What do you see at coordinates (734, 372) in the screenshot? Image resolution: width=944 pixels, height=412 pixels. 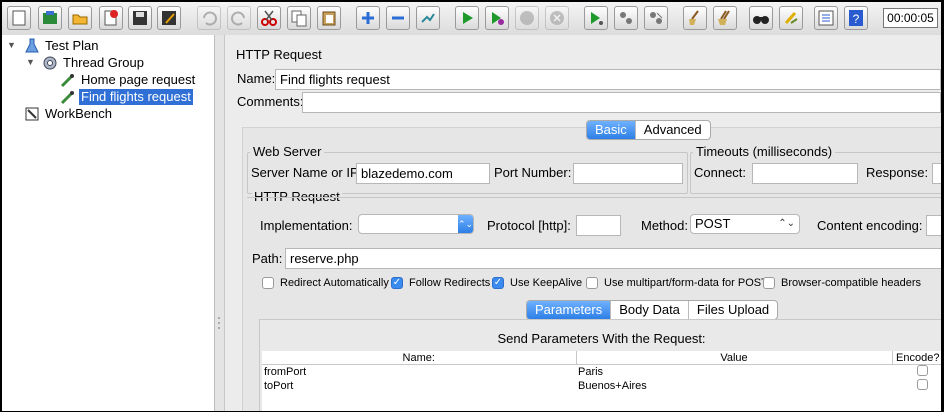 I see `param-value-cell: Paris` at bounding box center [734, 372].